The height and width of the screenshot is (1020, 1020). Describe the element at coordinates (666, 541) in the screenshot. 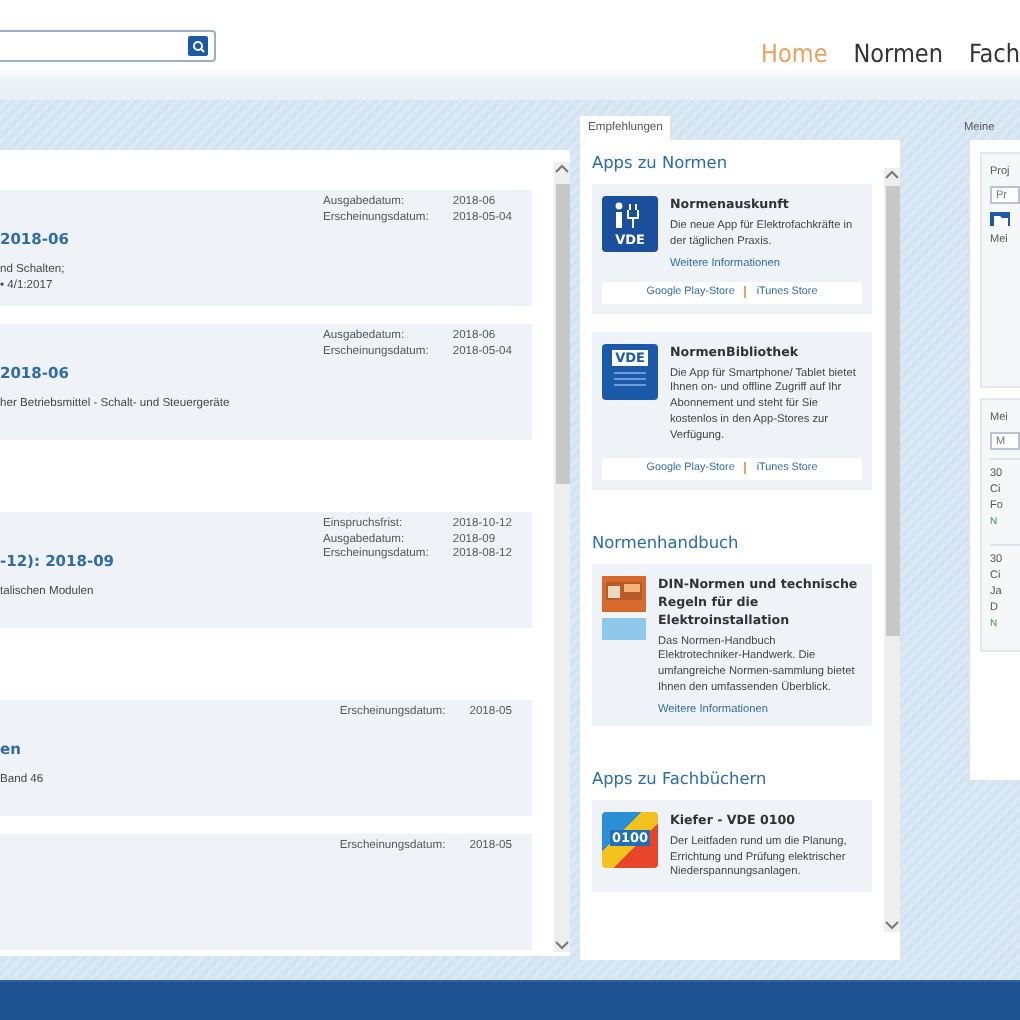

I see `section-heading: Normenhandbuch` at that location.